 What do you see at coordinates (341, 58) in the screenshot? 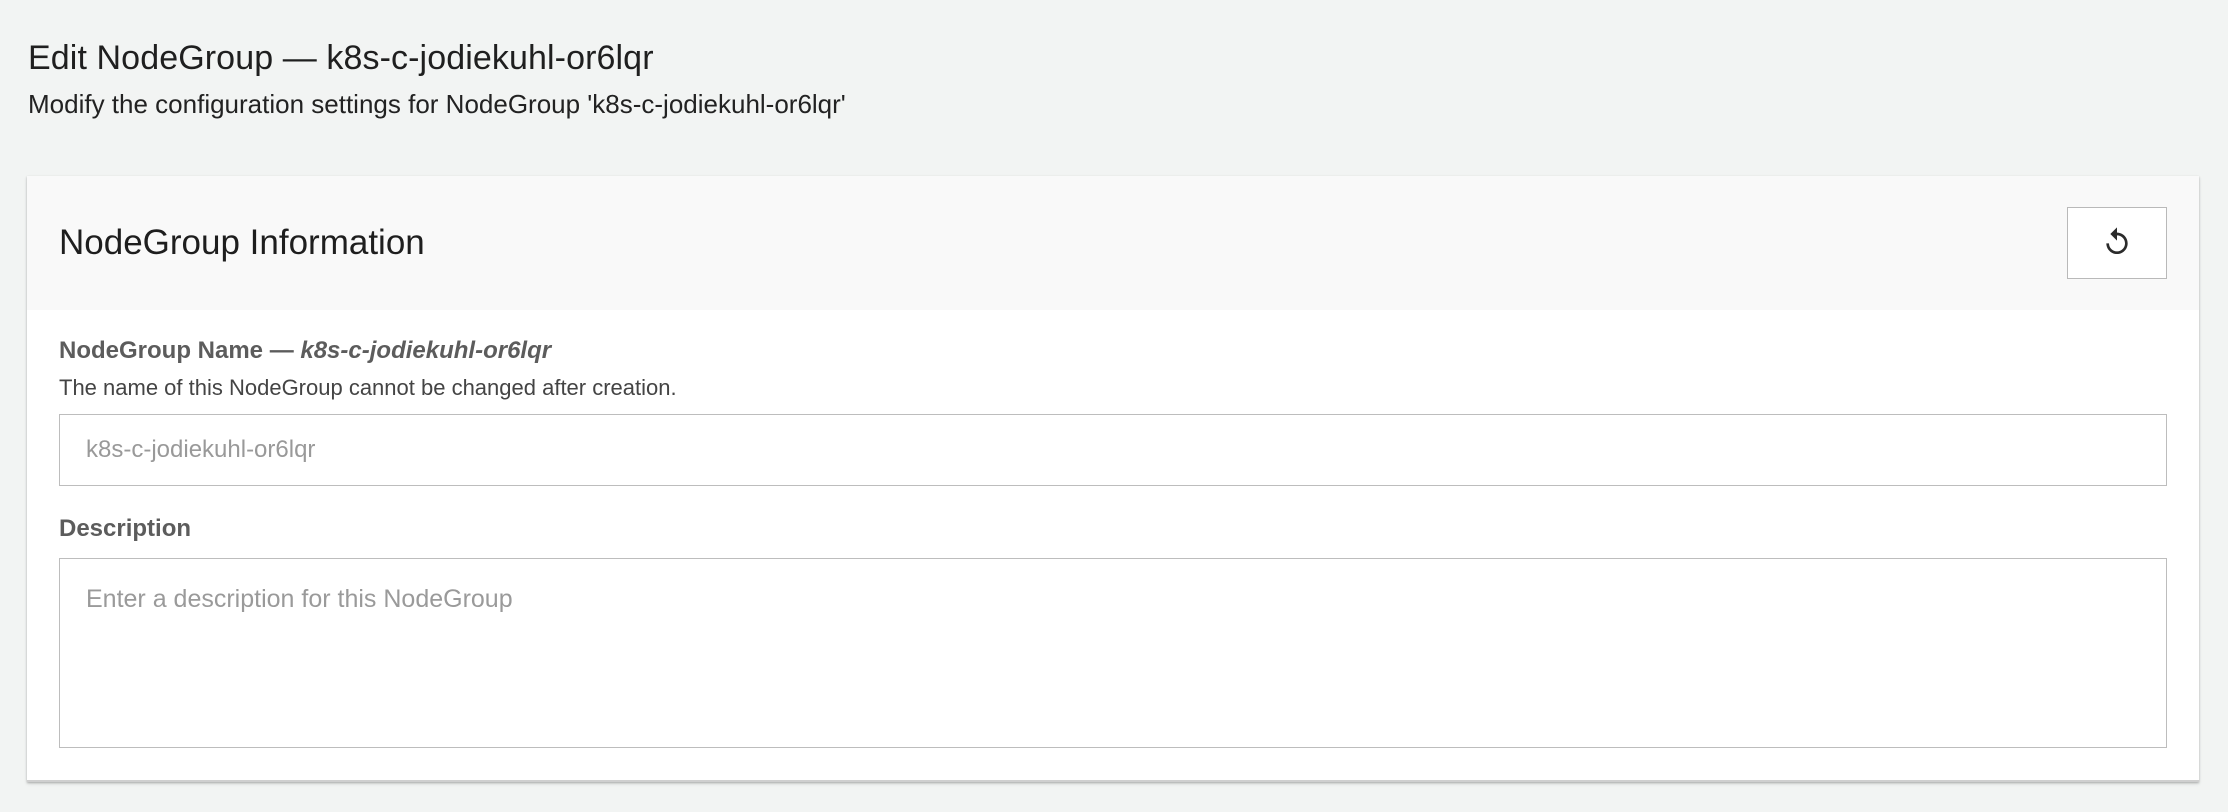
I see `page-title: Edit NodeGroup — k8s-c-jodiekuhl-or6lqr` at bounding box center [341, 58].